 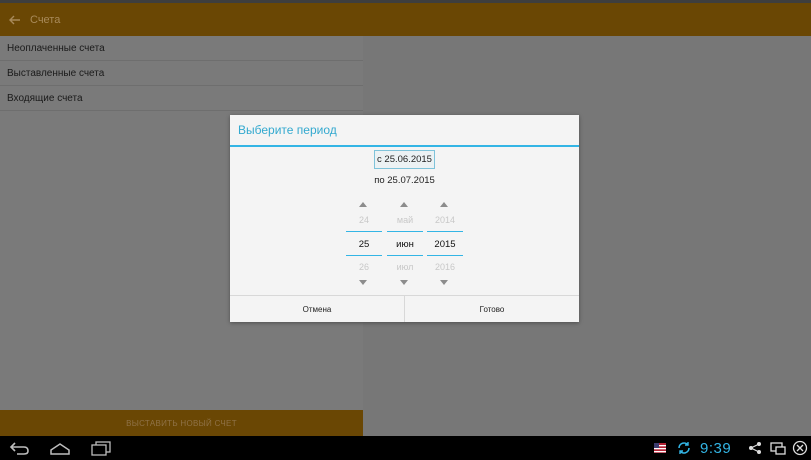 What do you see at coordinates (491, 309) in the screenshot?
I see `done-button: Готово` at bounding box center [491, 309].